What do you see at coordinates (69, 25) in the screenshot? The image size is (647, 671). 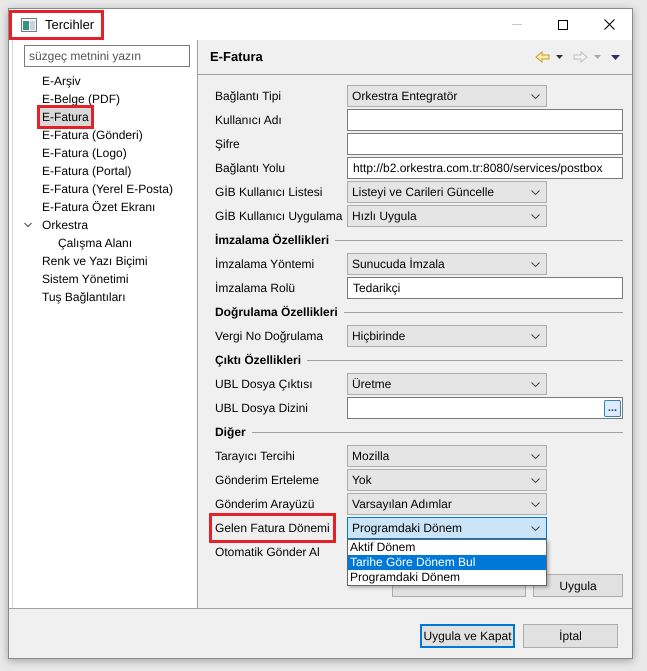 I see `window-title: Tercihler` at bounding box center [69, 25].